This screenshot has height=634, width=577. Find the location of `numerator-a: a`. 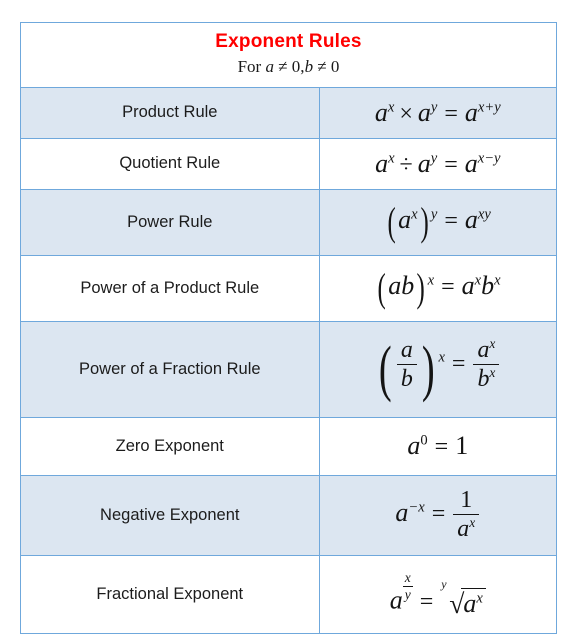

numerator-a: a is located at coordinates (406, 352).